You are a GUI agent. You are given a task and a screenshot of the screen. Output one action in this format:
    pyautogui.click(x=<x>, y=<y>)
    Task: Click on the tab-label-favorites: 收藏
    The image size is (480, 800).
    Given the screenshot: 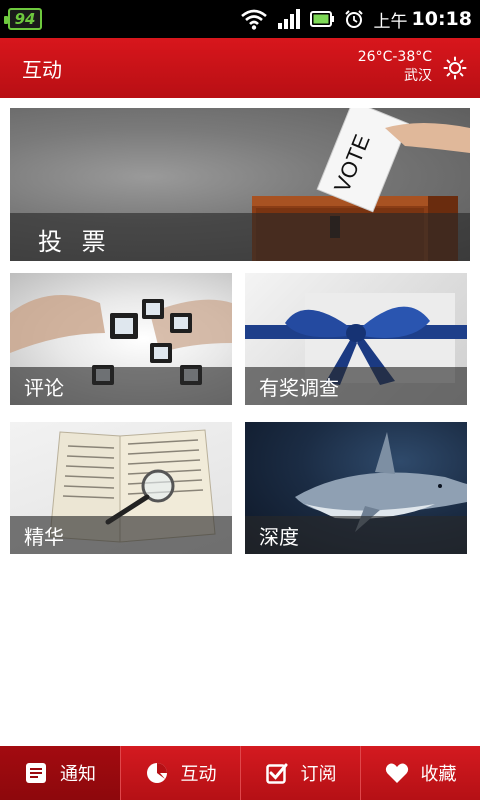 What is the action you would take?
    pyautogui.click(x=438, y=774)
    